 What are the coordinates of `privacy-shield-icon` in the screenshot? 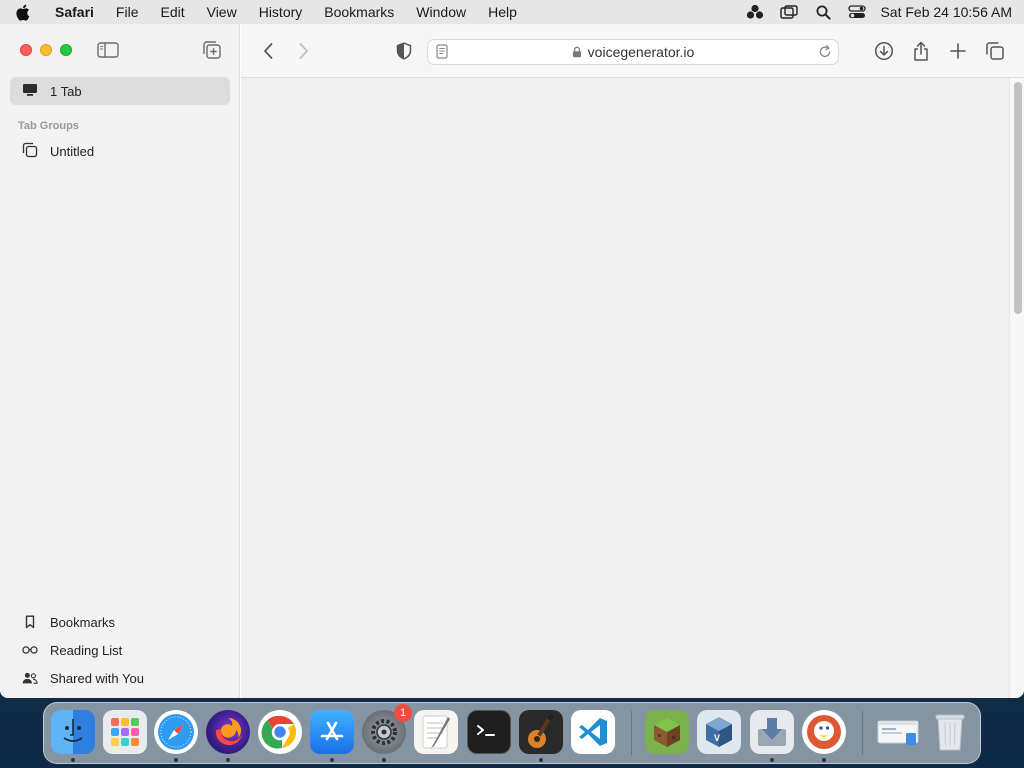 It's located at (404, 51).